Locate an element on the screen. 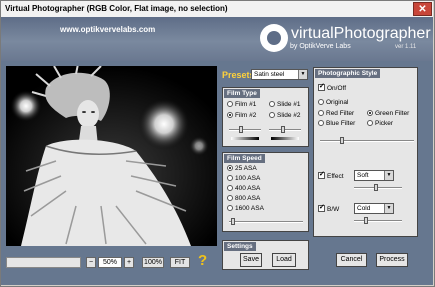  effect-value: Soft is located at coordinates (363, 175).